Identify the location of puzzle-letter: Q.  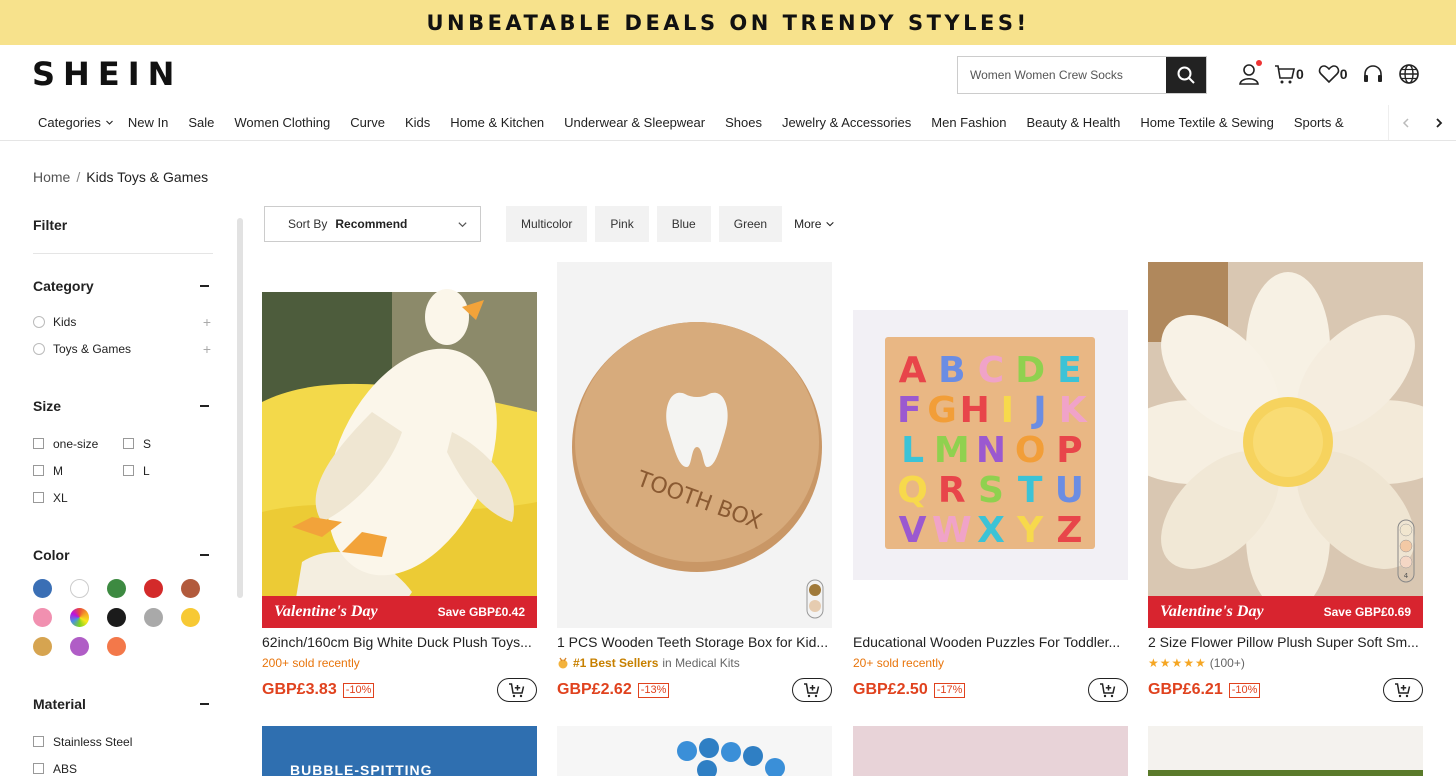
(912, 490).